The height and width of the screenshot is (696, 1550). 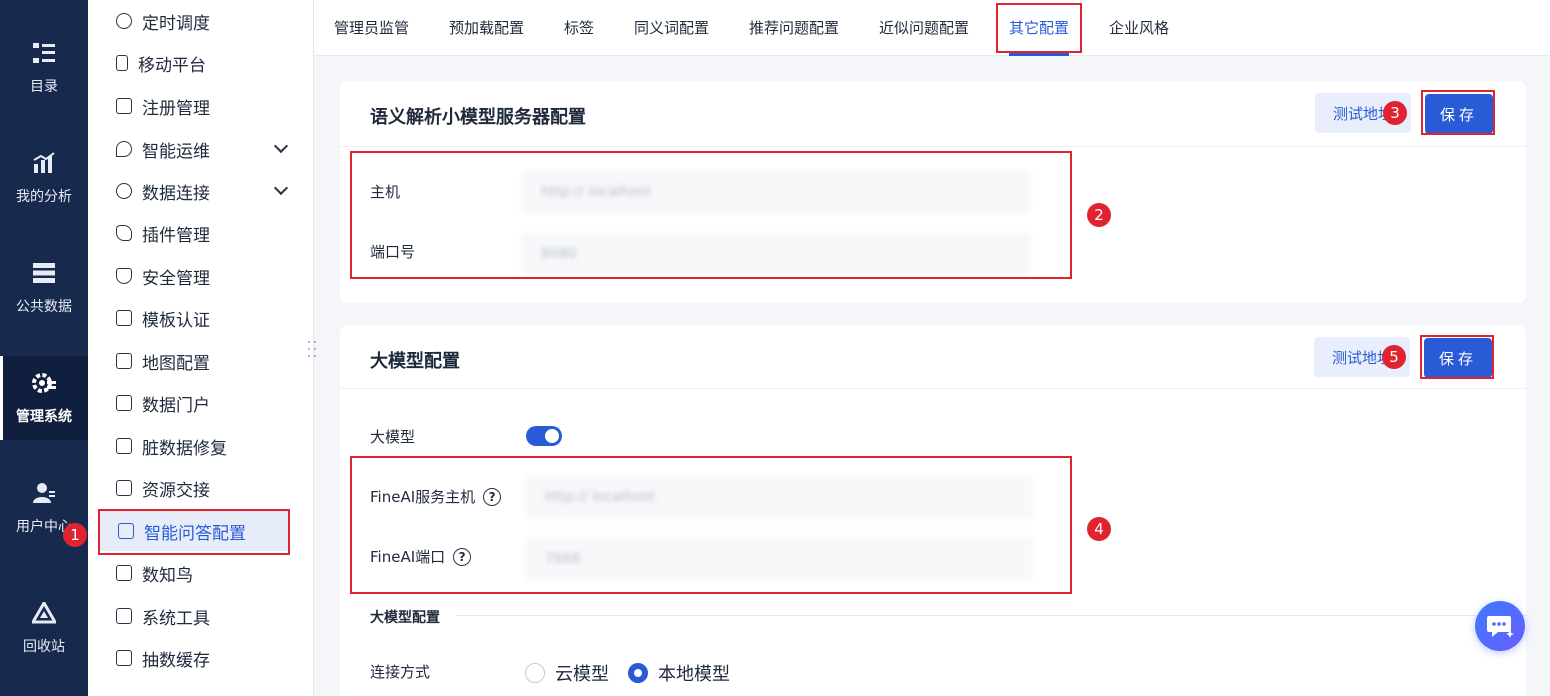 I want to click on menu-item-label: 数知鸟, so click(x=167, y=575).